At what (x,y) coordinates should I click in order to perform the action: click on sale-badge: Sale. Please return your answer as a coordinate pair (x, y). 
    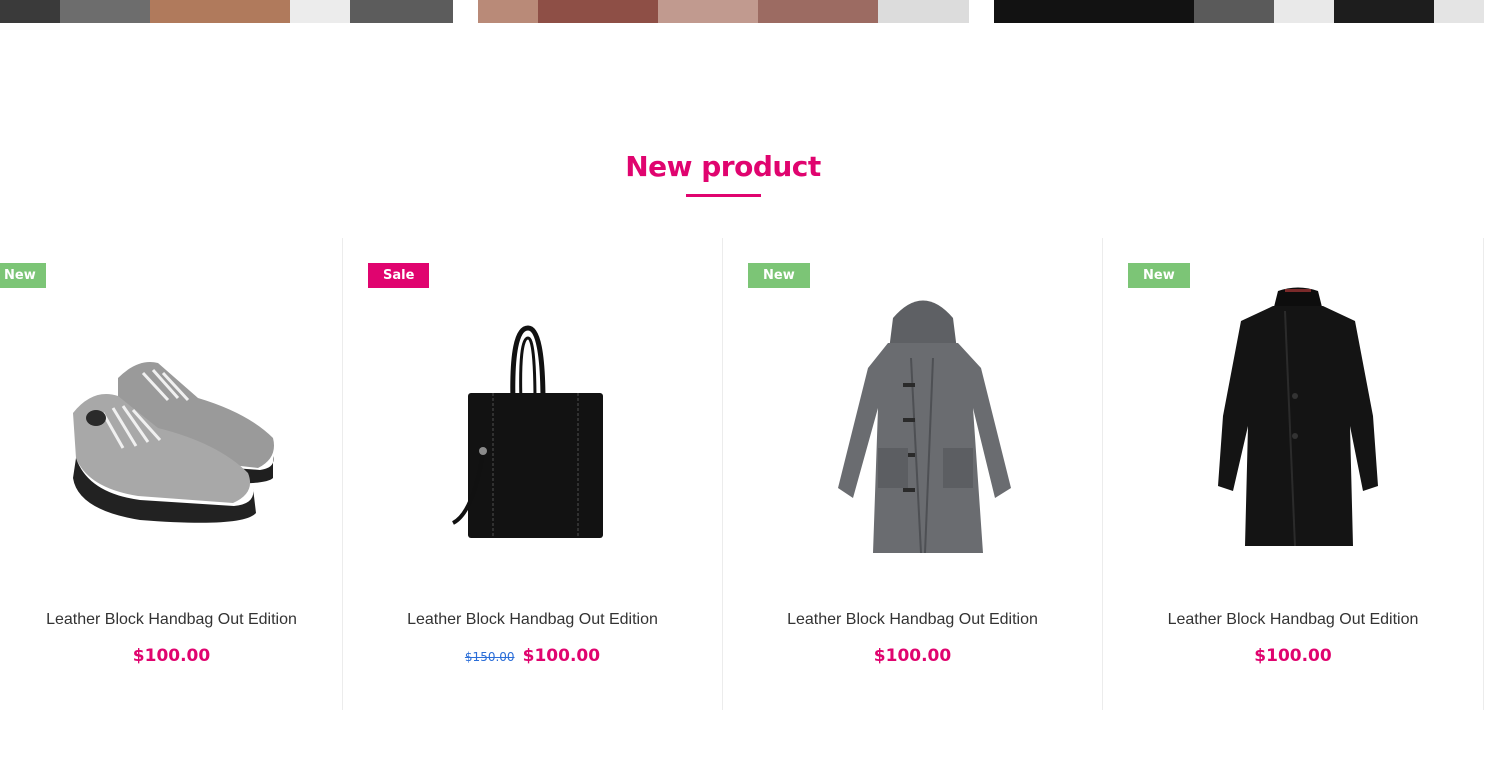
    Looking at the image, I should click on (399, 275).